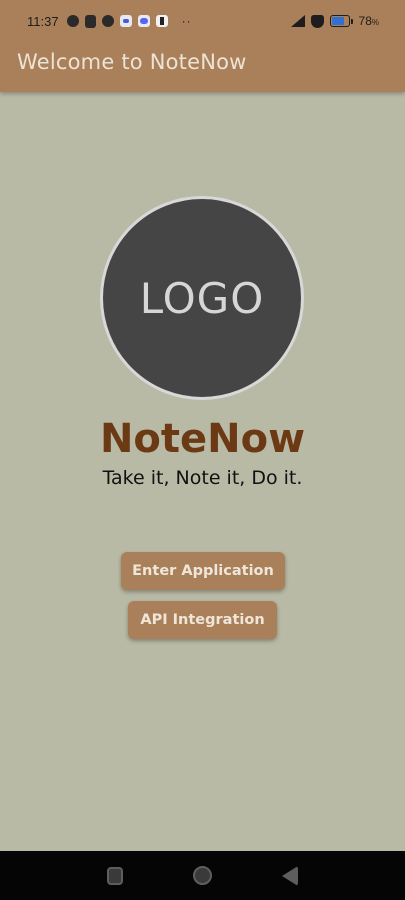  I want to click on battery-fill, so click(337, 21).